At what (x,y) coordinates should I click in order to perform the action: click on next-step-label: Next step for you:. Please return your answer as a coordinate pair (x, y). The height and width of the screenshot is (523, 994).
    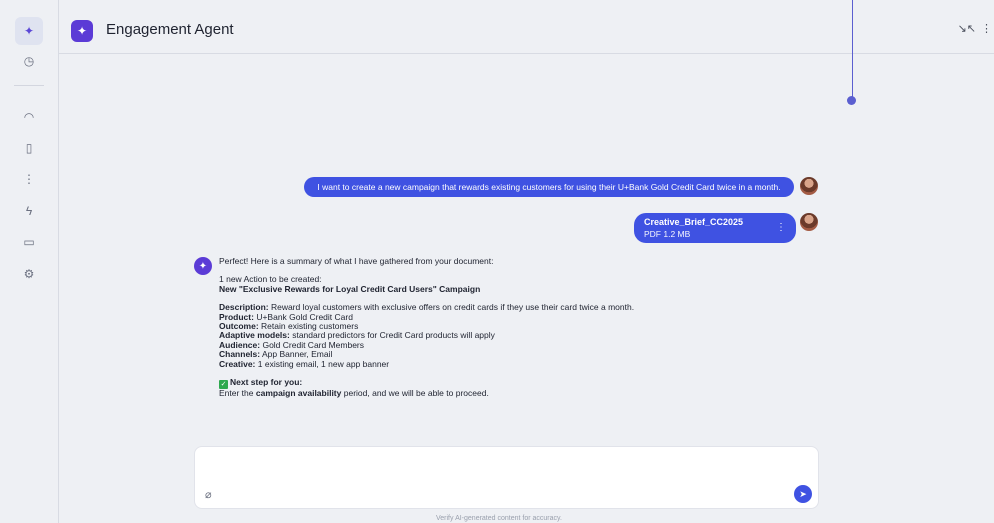
    Looking at the image, I should click on (266, 382).